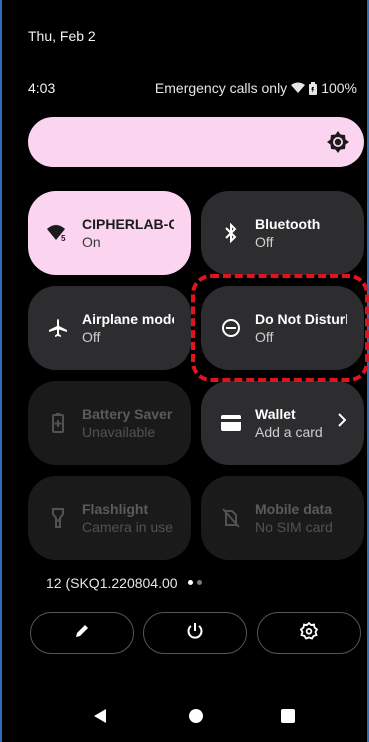  I want to click on tile-wifi-title: CIPHERLAB-G, so click(128, 224).